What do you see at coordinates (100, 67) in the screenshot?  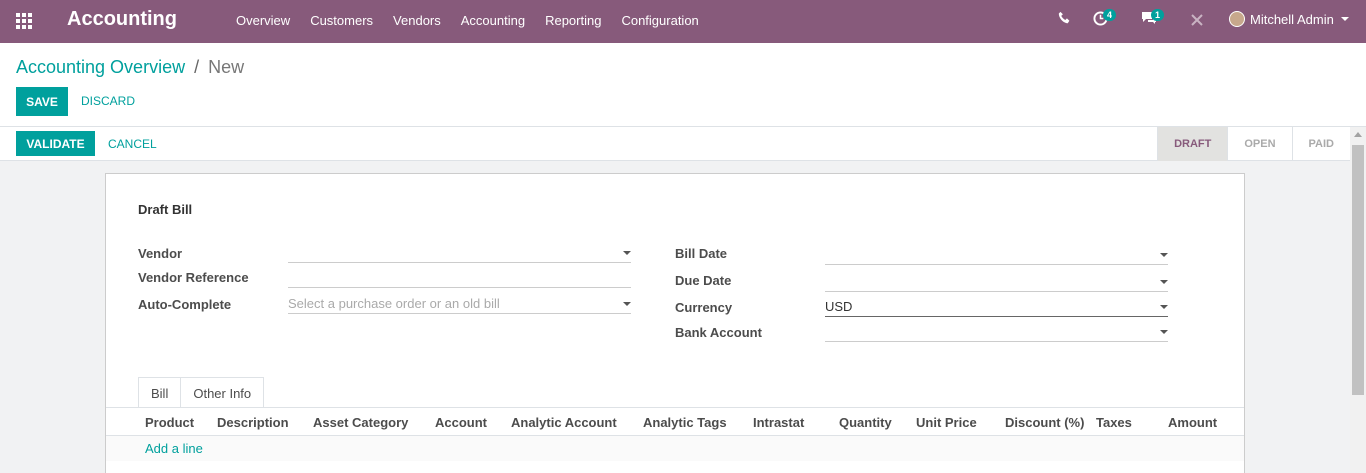 I see `breadcrumb-parent: Accounting Overview` at bounding box center [100, 67].